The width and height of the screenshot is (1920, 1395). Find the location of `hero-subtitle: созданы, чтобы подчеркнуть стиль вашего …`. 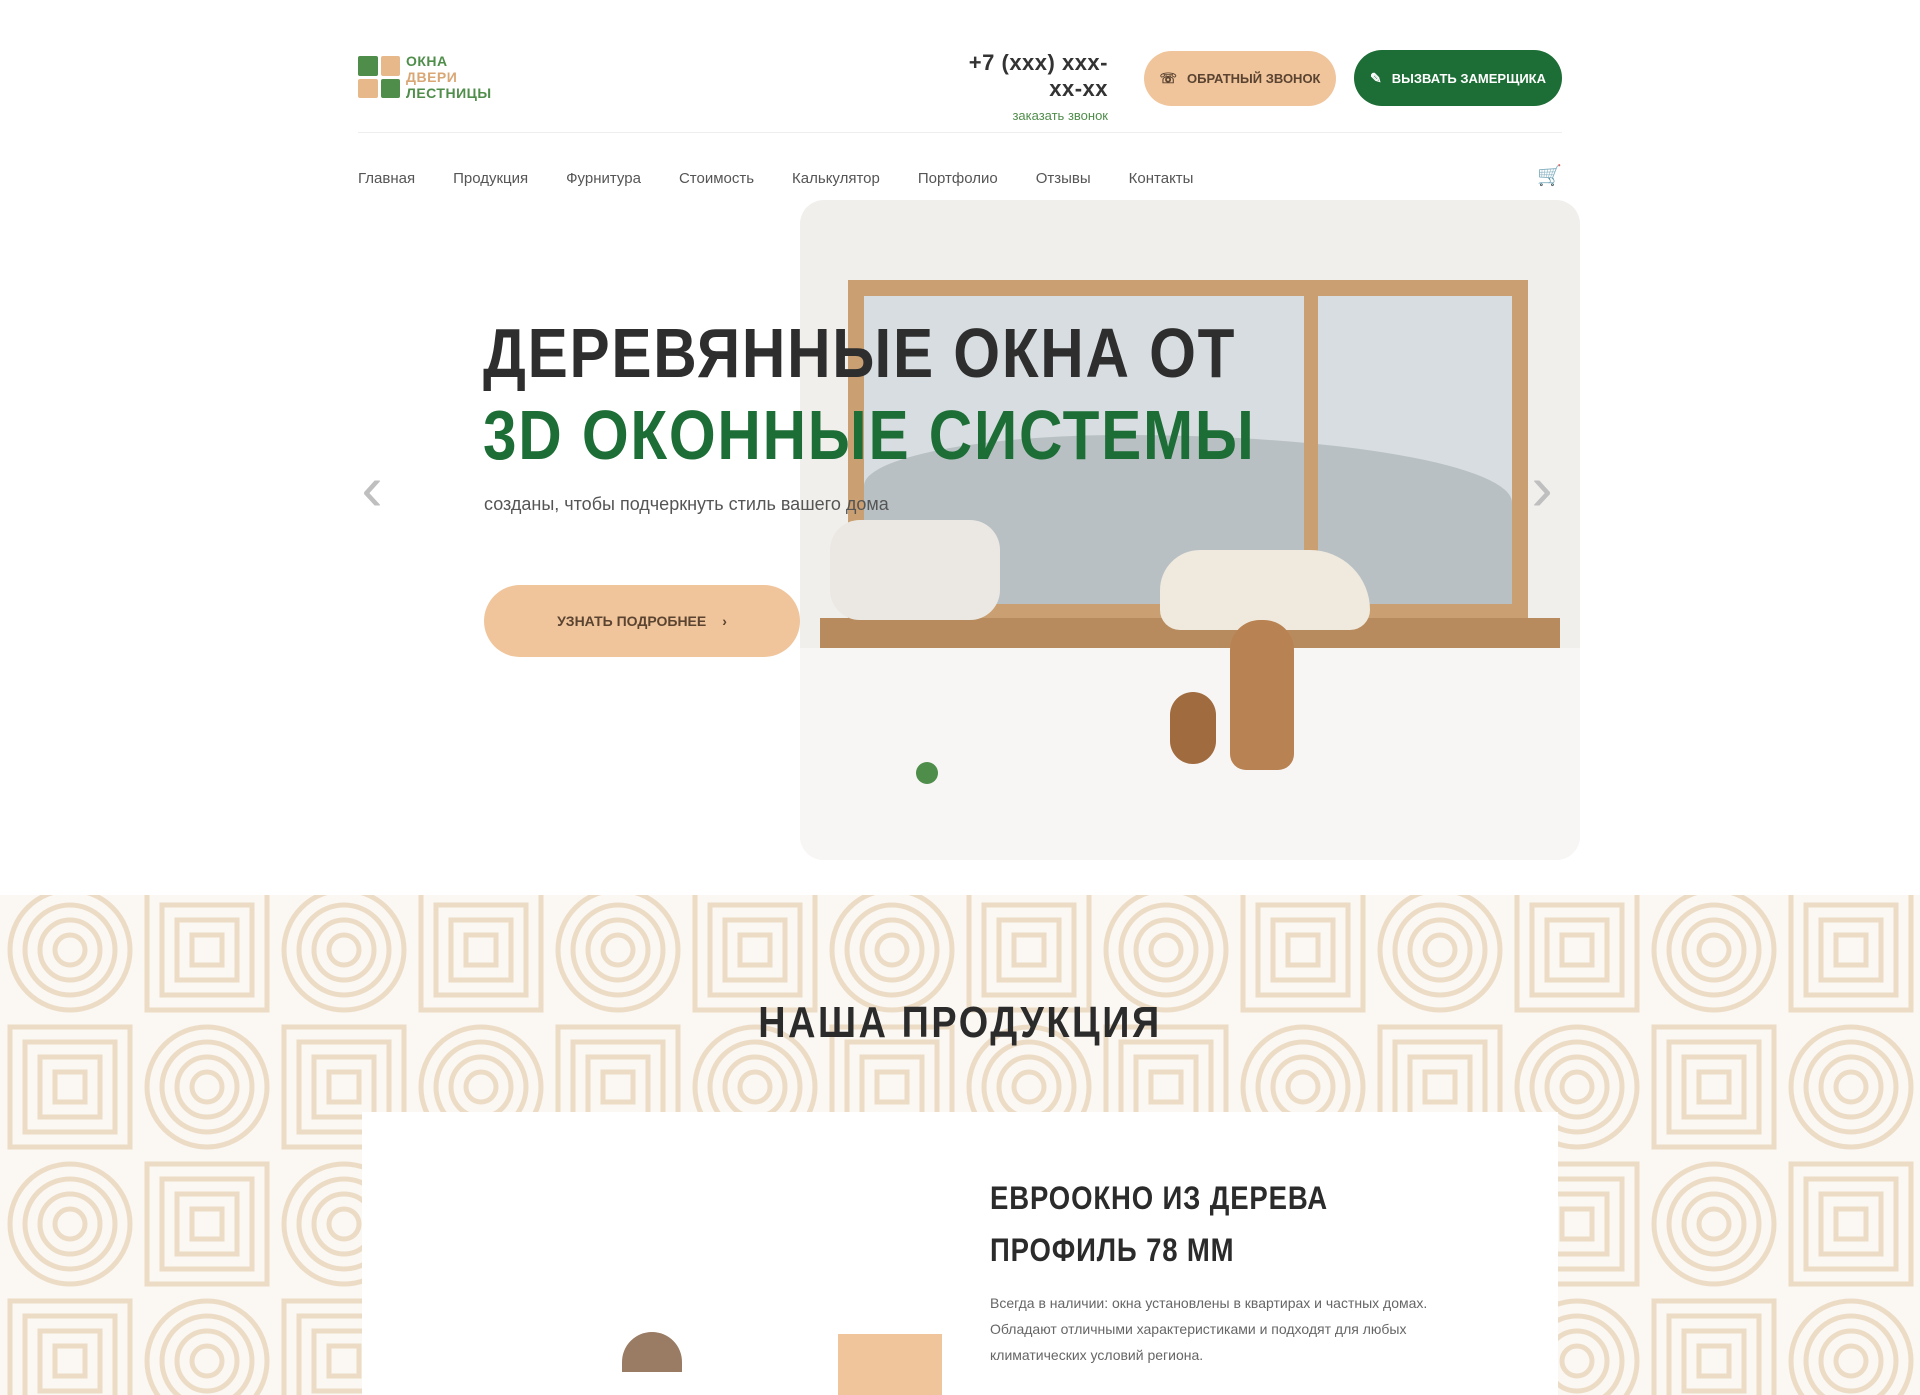

hero-subtitle: созданы, чтобы подчеркнуть стиль вашего … is located at coordinates (686, 504).